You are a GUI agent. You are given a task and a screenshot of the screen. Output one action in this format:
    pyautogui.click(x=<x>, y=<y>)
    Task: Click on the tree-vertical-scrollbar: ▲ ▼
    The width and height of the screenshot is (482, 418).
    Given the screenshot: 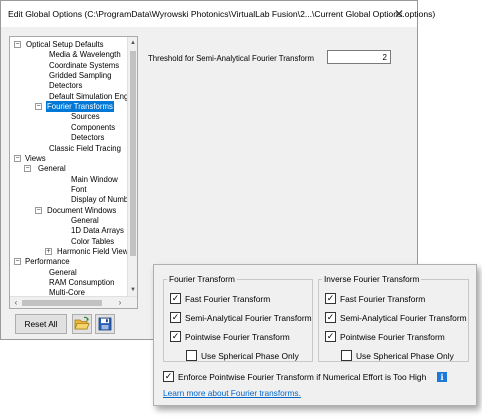 What is the action you would take?
    pyautogui.click(x=132, y=166)
    